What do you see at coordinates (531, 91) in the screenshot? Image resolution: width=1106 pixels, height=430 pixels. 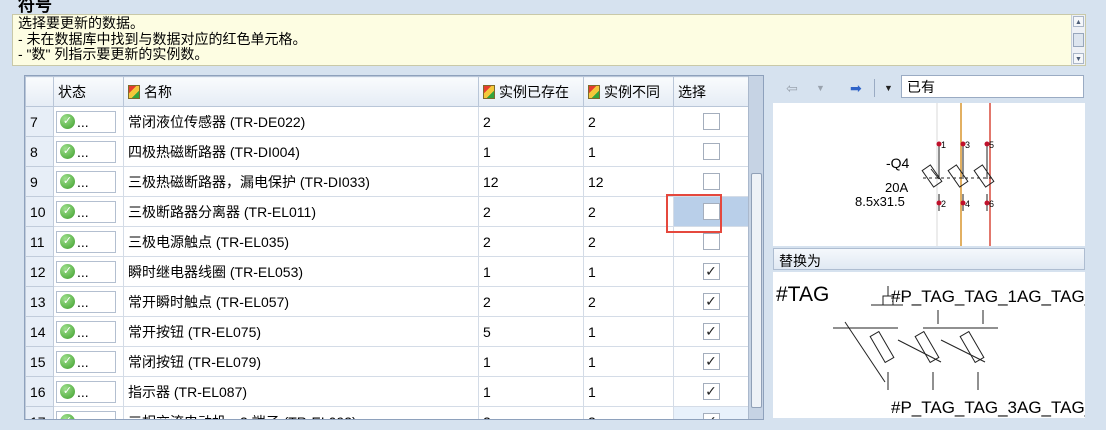 I see `column-header-existing: 实例已存在` at bounding box center [531, 91].